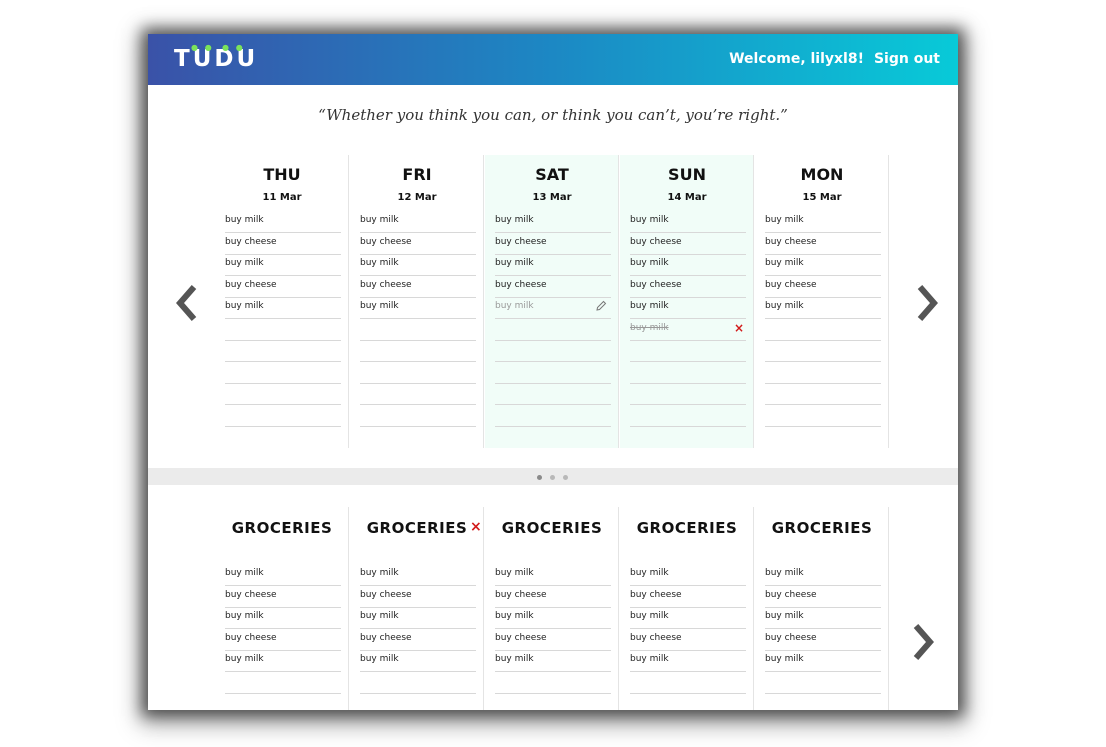 Image resolution: width=1106 pixels, height=747 pixels. Describe the element at coordinates (739, 328) in the screenshot. I see `delete-icon: ×` at that location.